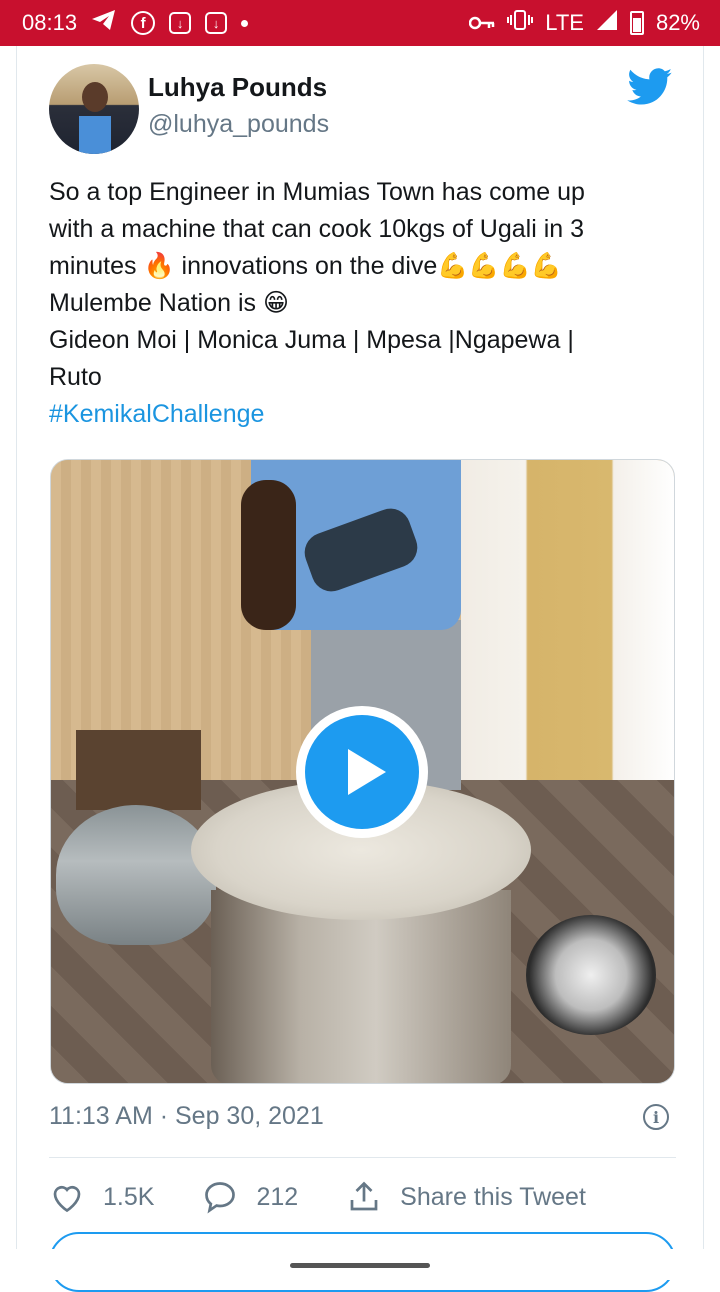 This screenshot has width=720, height=1292. Describe the element at coordinates (607, 23) in the screenshot. I see `signal-icon` at that location.